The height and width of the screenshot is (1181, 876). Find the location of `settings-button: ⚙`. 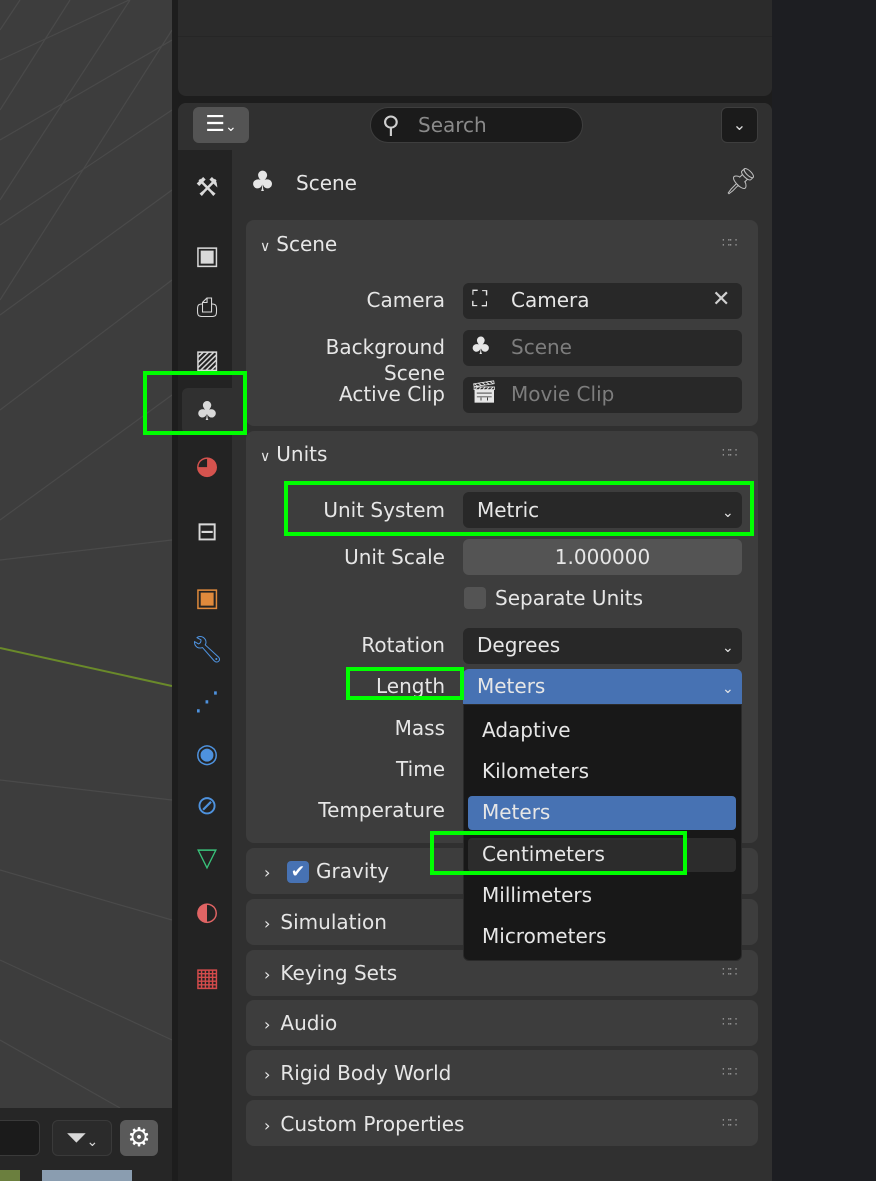

settings-button: ⚙ is located at coordinates (139, 1138).